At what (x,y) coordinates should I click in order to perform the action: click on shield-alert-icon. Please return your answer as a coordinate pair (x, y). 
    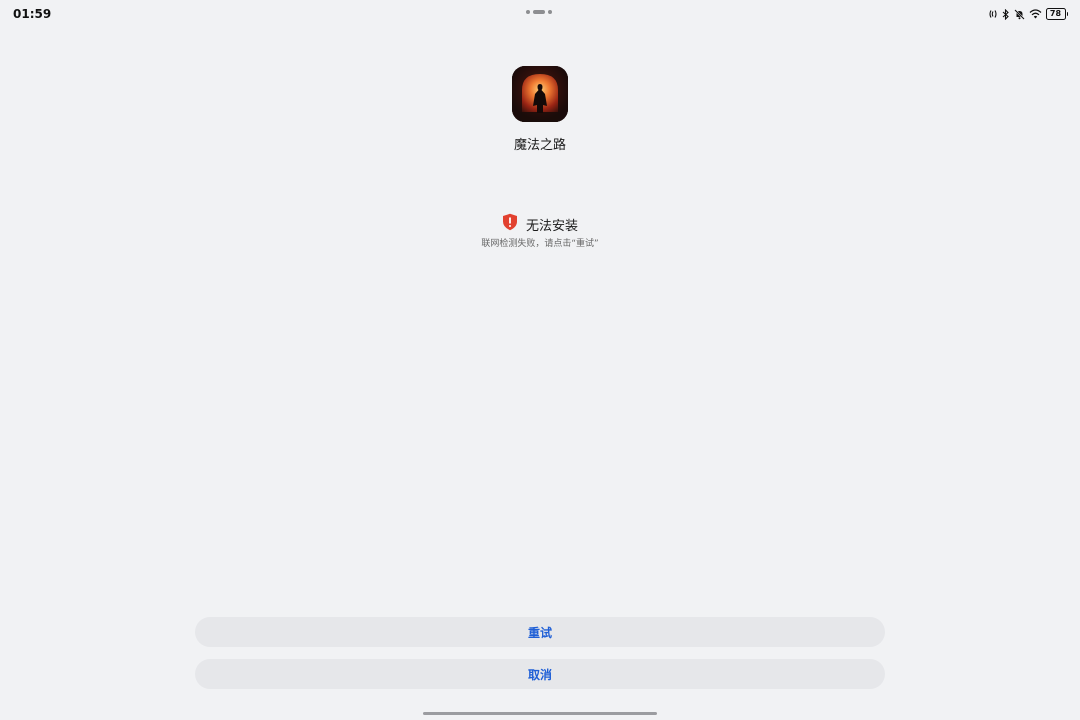
    Looking at the image, I should click on (510, 224).